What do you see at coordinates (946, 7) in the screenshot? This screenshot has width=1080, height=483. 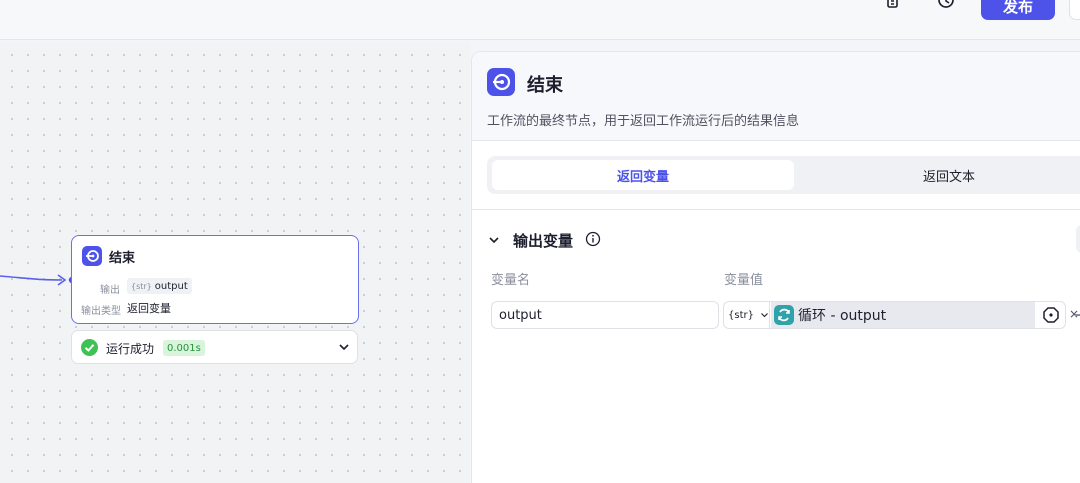 I see `history-icon` at bounding box center [946, 7].